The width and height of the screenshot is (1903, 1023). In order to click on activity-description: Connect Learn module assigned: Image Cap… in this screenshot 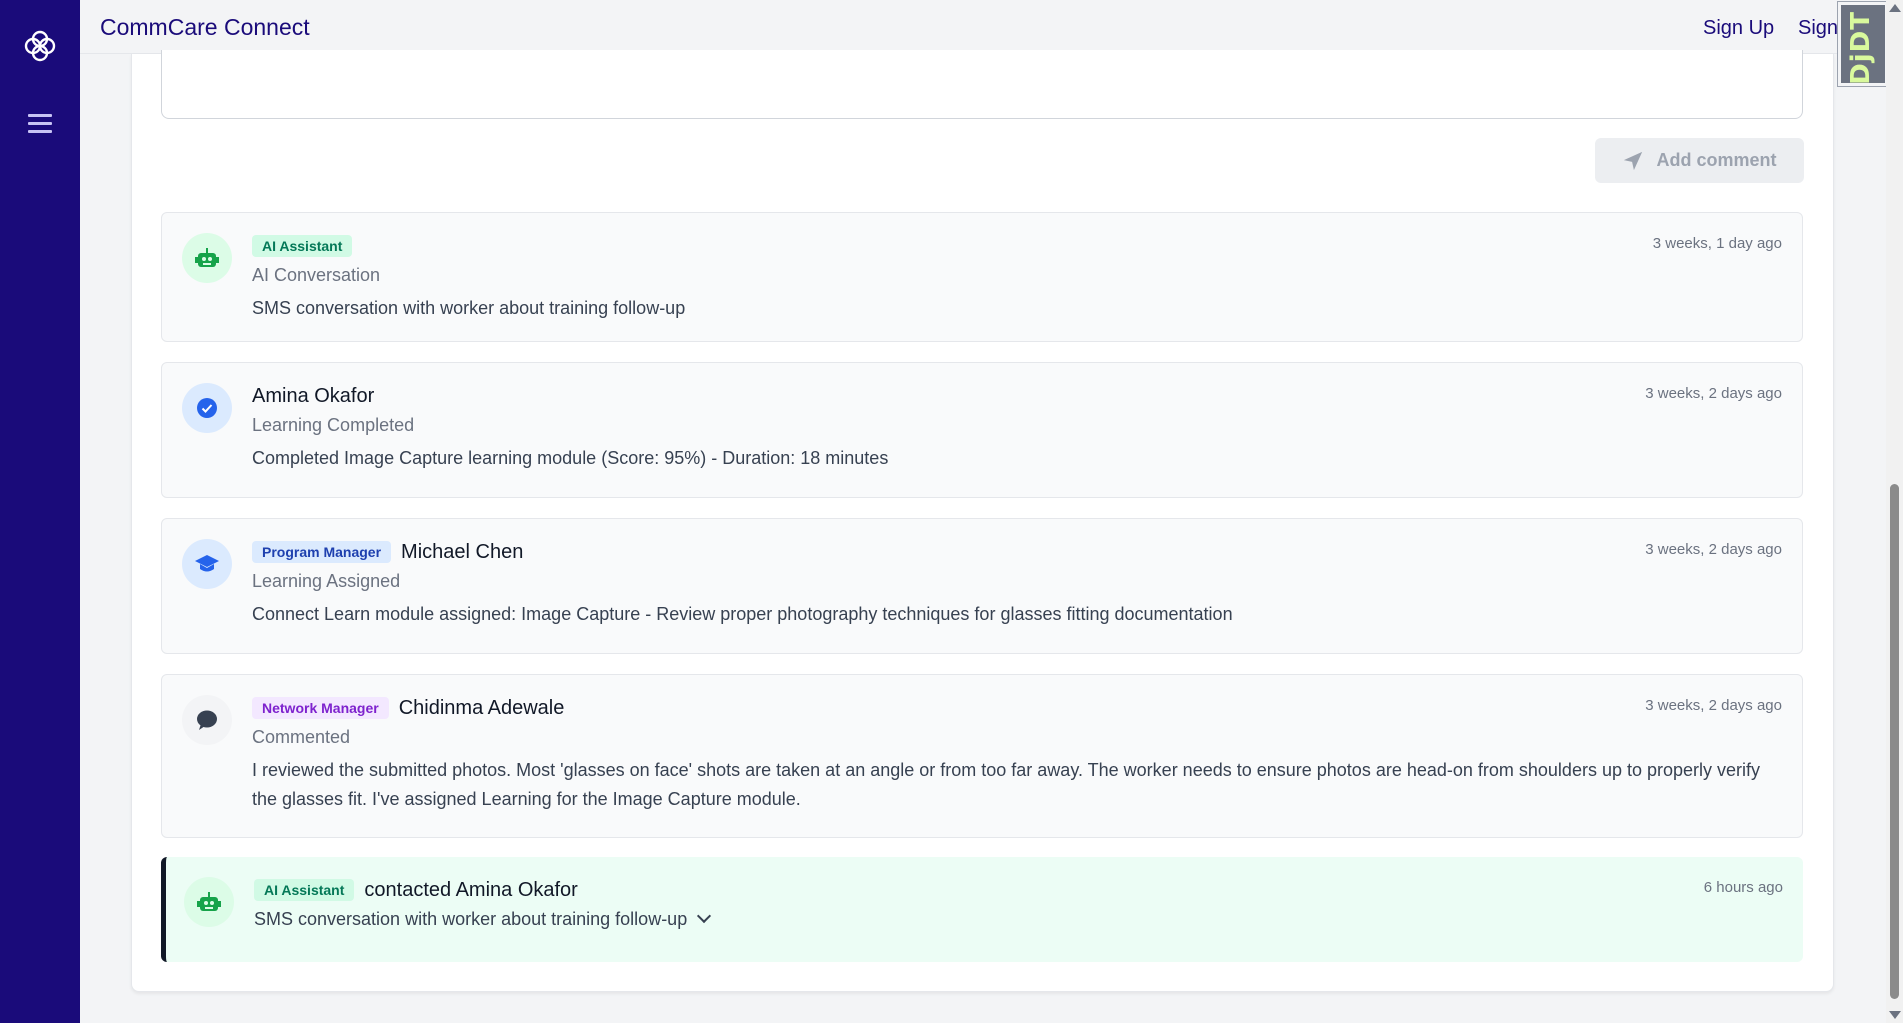, I will do `click(742, 614)`.